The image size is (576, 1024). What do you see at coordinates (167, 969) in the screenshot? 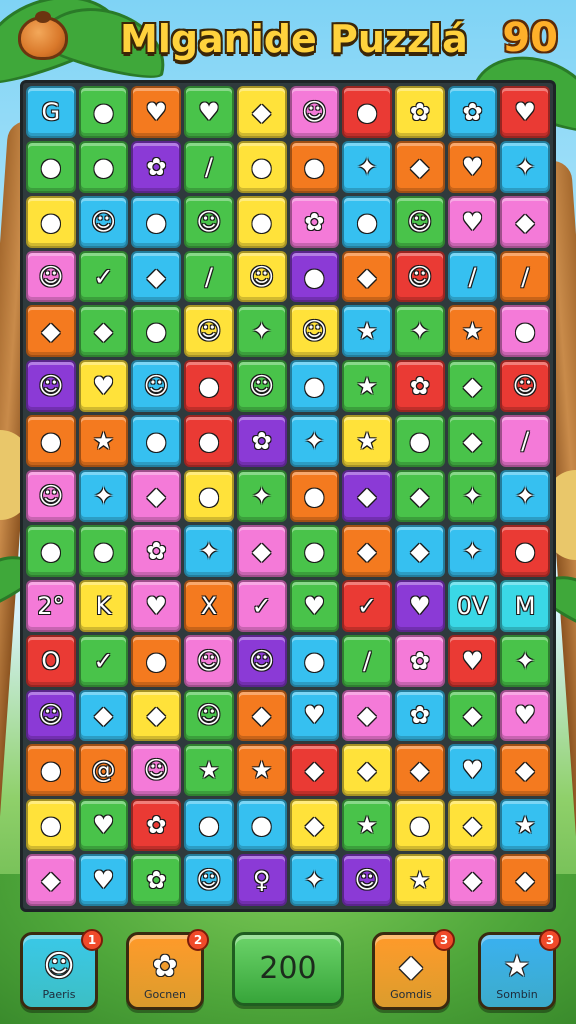
I see `powerup-button: ✿ Gocnen 2` at bounding box center [167, 969].